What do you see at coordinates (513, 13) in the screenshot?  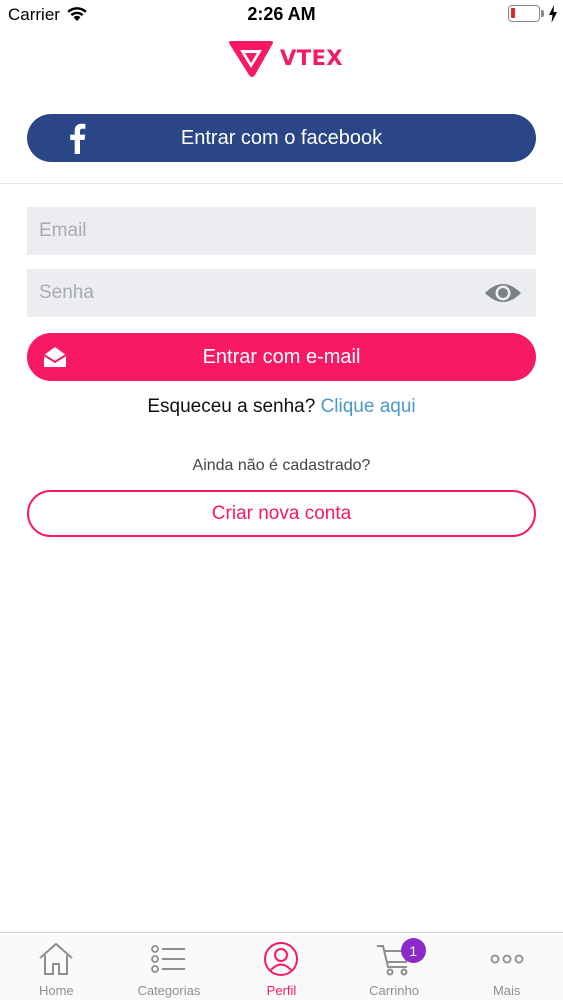 I see `battery-level` at bounding box center [513, 13].